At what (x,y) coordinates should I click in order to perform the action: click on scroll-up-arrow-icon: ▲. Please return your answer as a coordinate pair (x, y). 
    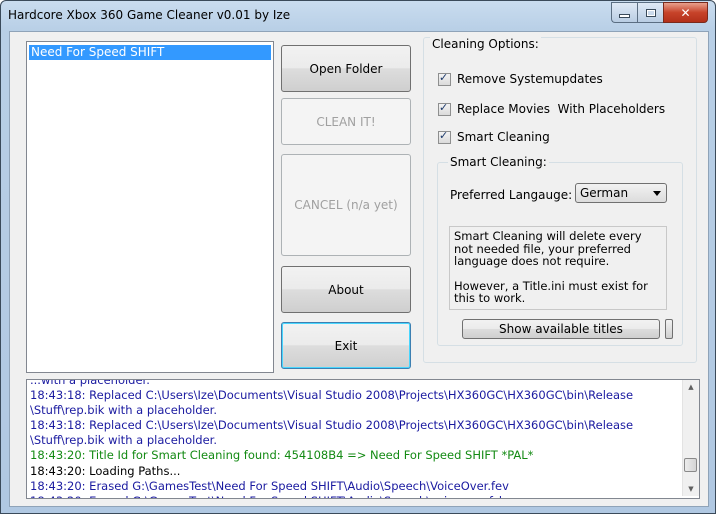
    Looking at the image, I should click on (691, 387).